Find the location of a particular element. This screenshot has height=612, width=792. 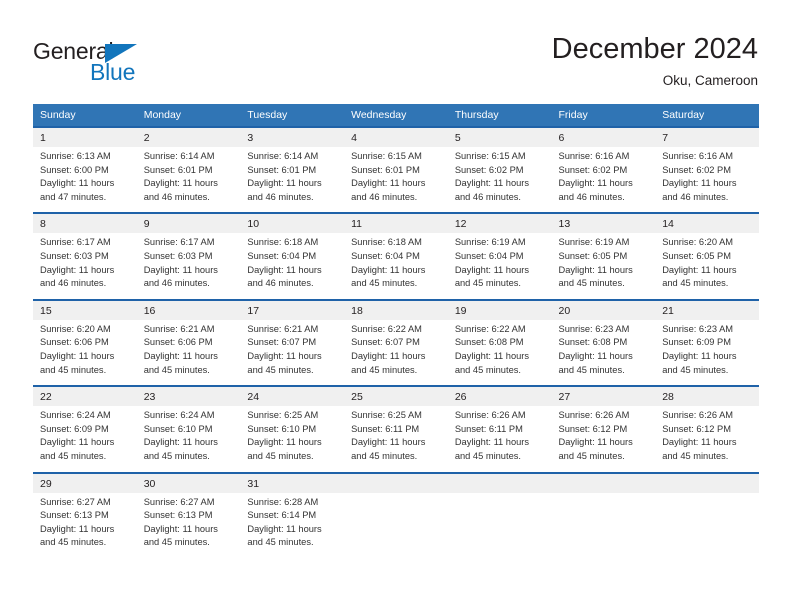

logo-text-blue: Blue is located at coordinates (113, 72).